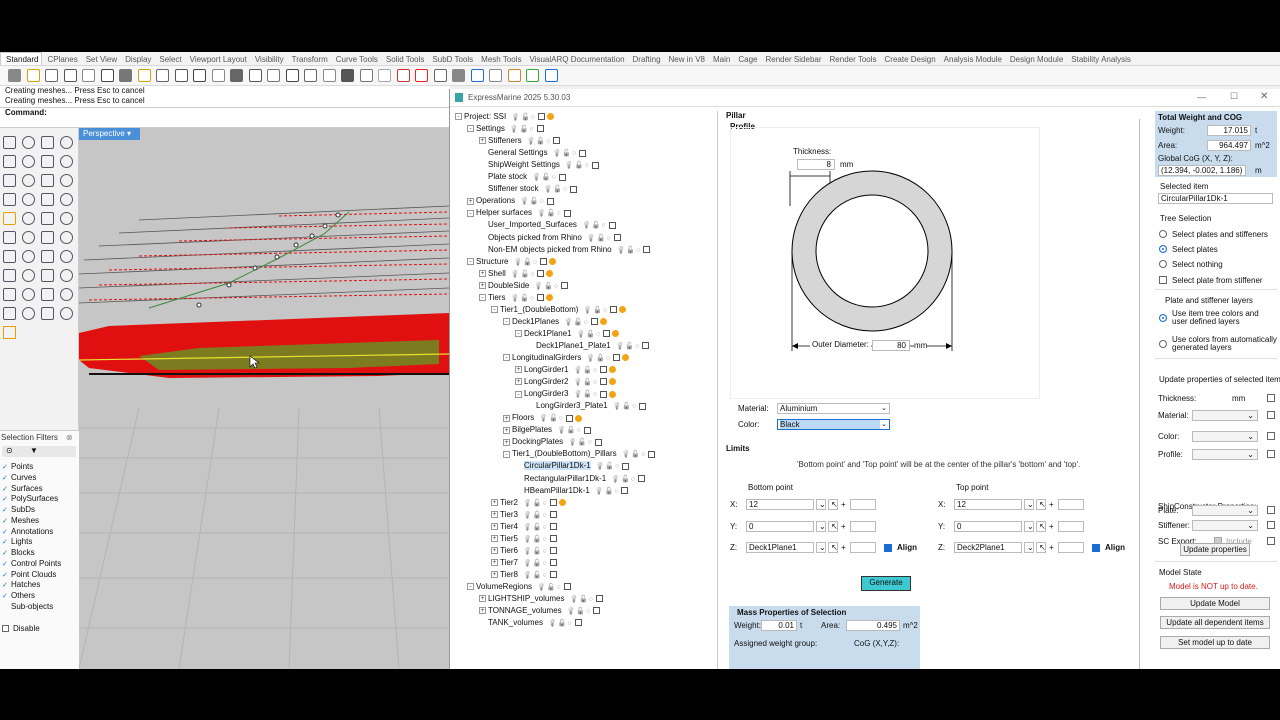 Image resolution: width=1280 pixels, height=720 pixels. I want to click on tree-node: - Tier1_(DoubleBottom)_Pillars 💡🔓○, so click(579, 454).